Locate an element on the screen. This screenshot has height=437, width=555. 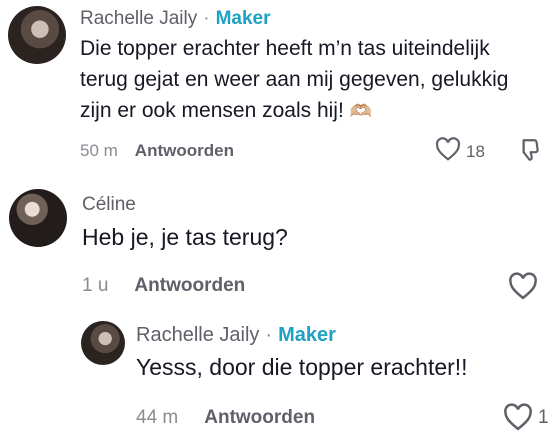
heart-hands-emoji: 🫶🏼 is located at coordinates (361, 111).